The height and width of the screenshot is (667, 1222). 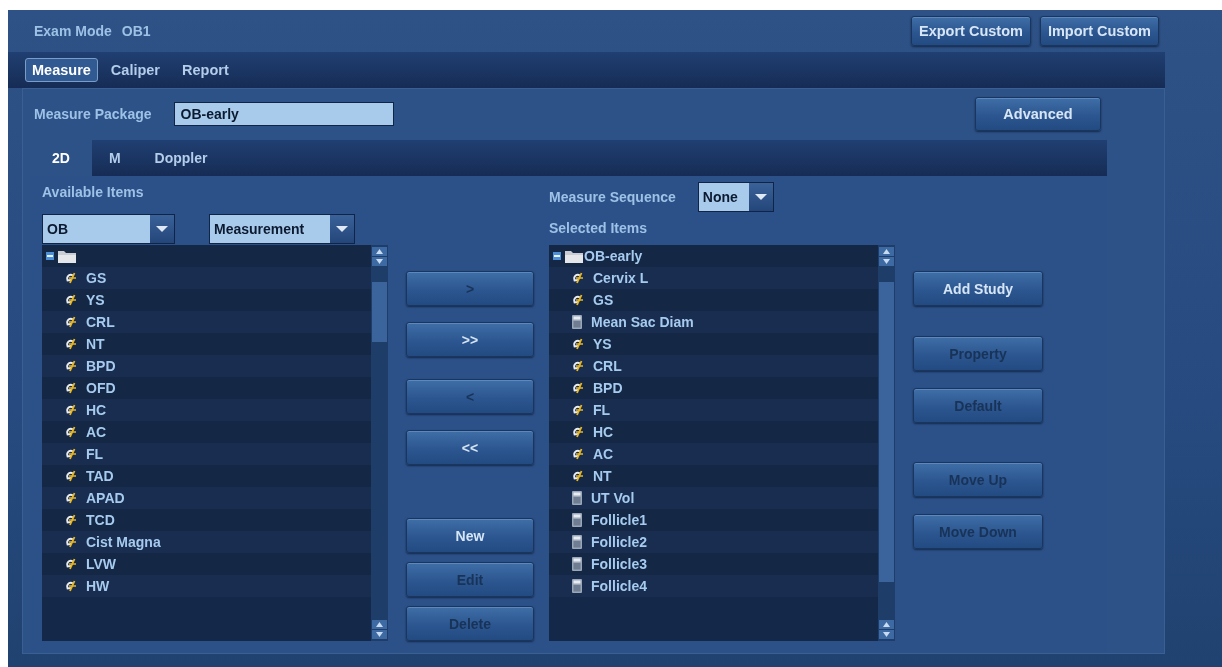 What do you see at coordinates (206, 476) in the screenshot?
I see `tree-row: TAD` at bounding box center [206, 476].